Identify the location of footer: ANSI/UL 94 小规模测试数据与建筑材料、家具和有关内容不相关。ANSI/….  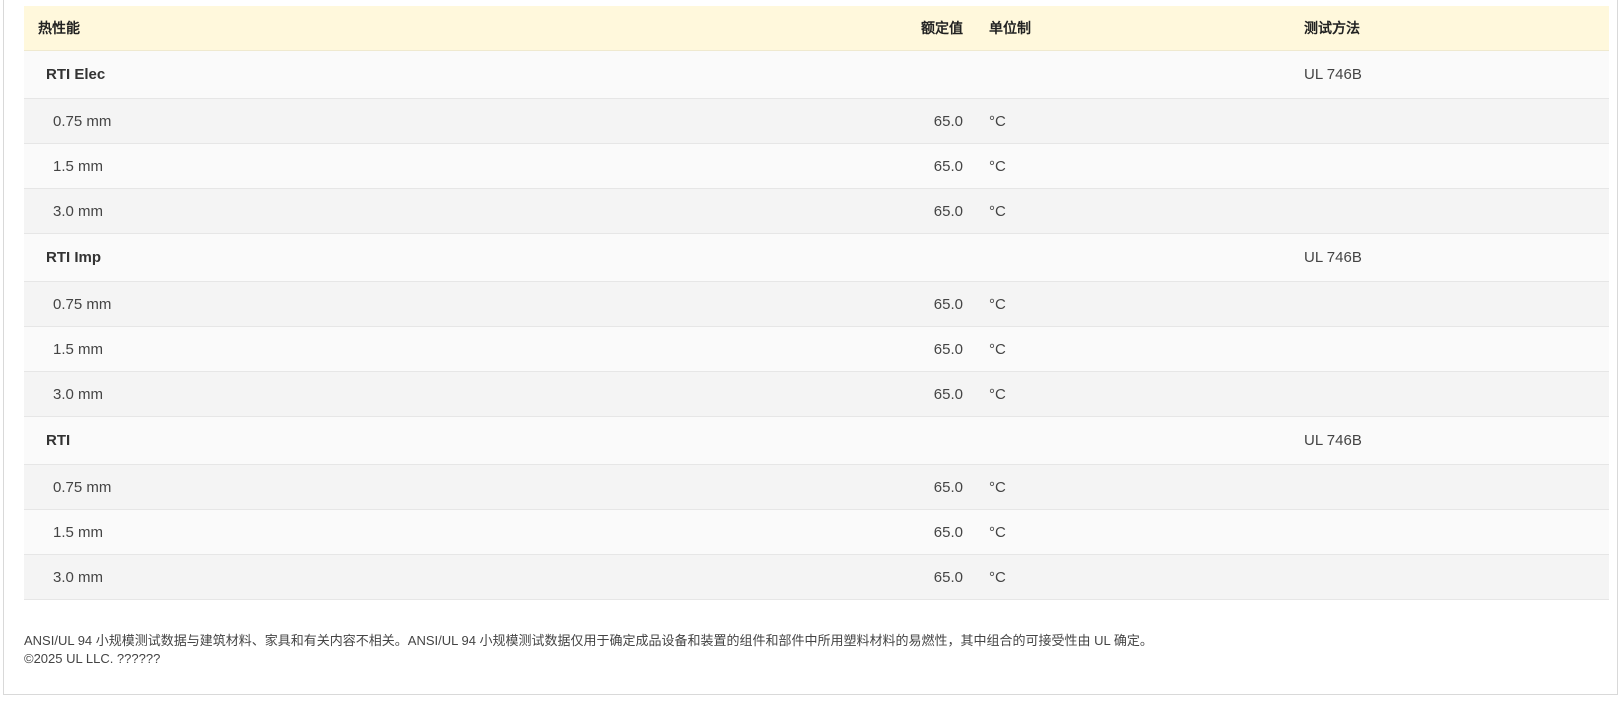
(588, 650).